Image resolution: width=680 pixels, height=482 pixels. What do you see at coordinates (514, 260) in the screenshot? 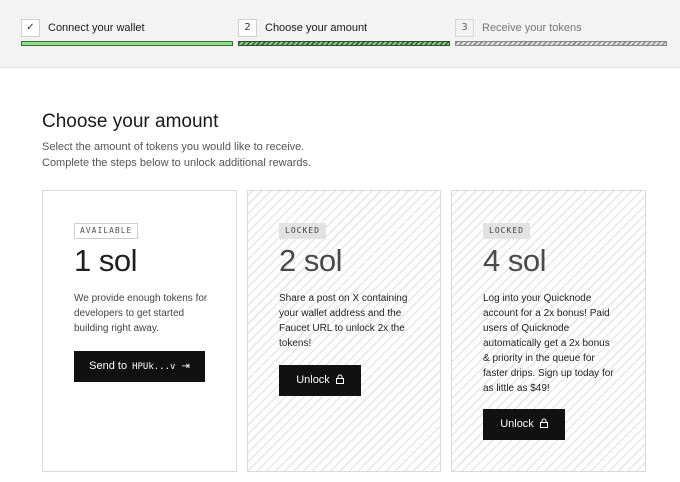
I see `amount-value: 4 sol` at bounding box center [514, 260].